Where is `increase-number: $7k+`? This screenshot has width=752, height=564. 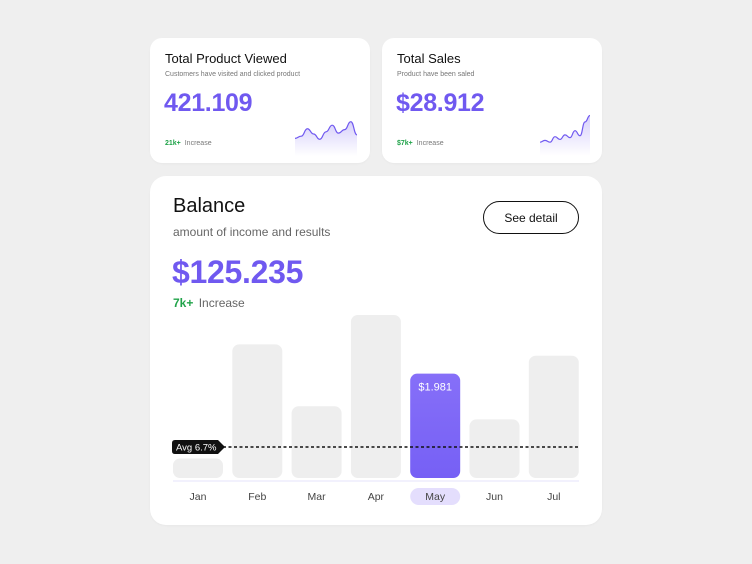
increase-number: $7k+ is located at coordinates (405, 143).